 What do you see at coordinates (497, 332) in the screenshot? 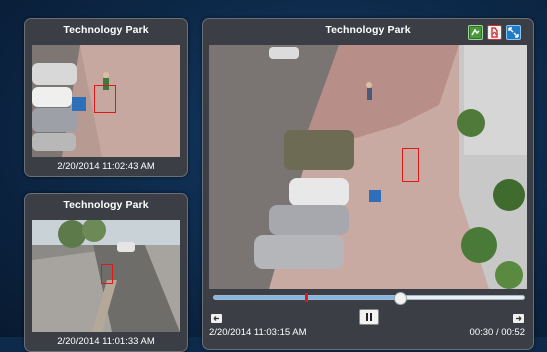
I see `time-display: 00:30 / 00:52` at bounding box center [497, 332].